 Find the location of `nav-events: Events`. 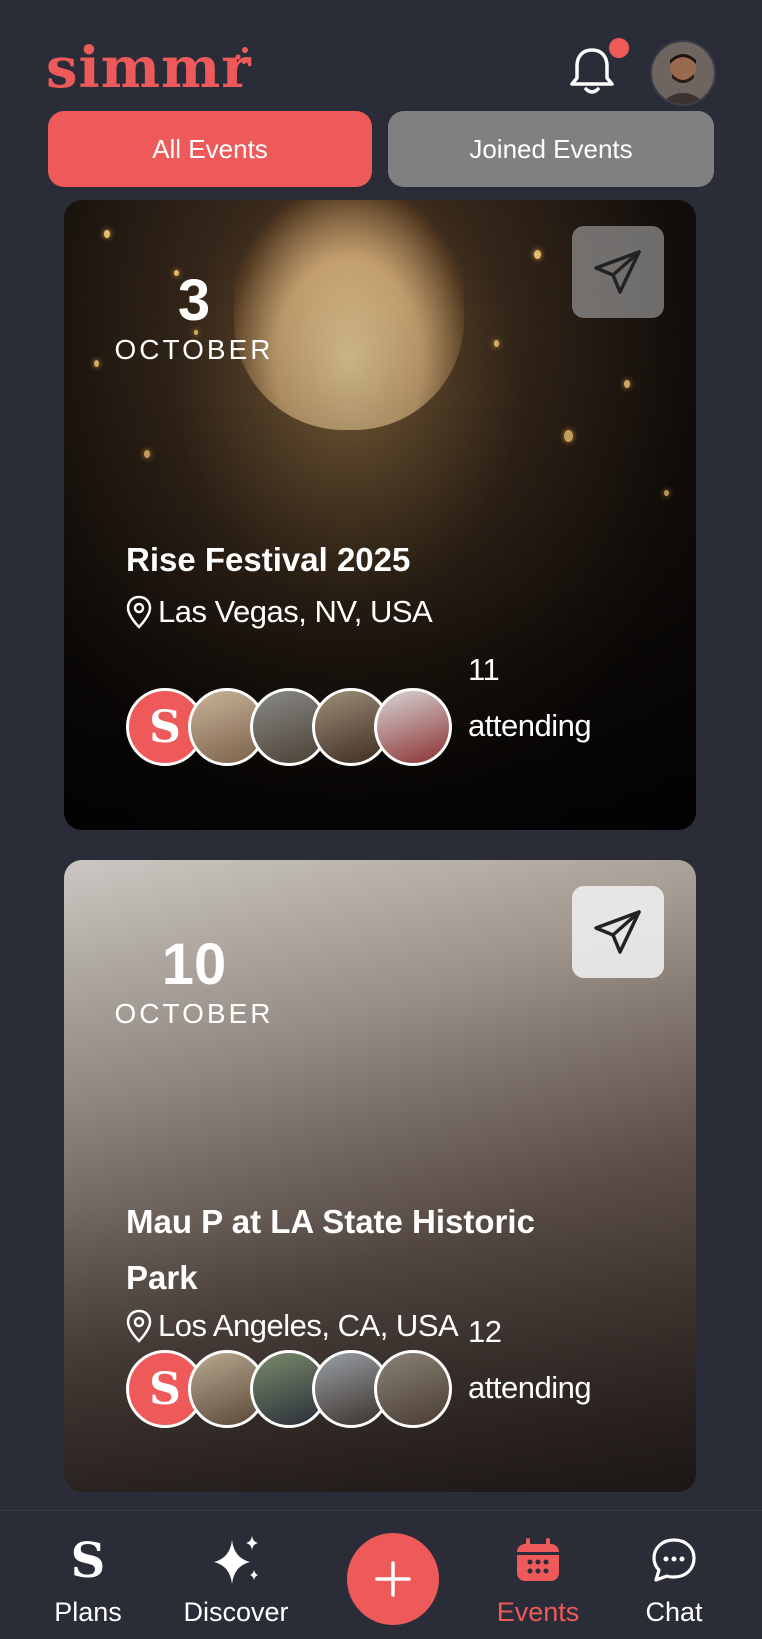

nav-events: Events is located at coordinates (538, 1575).